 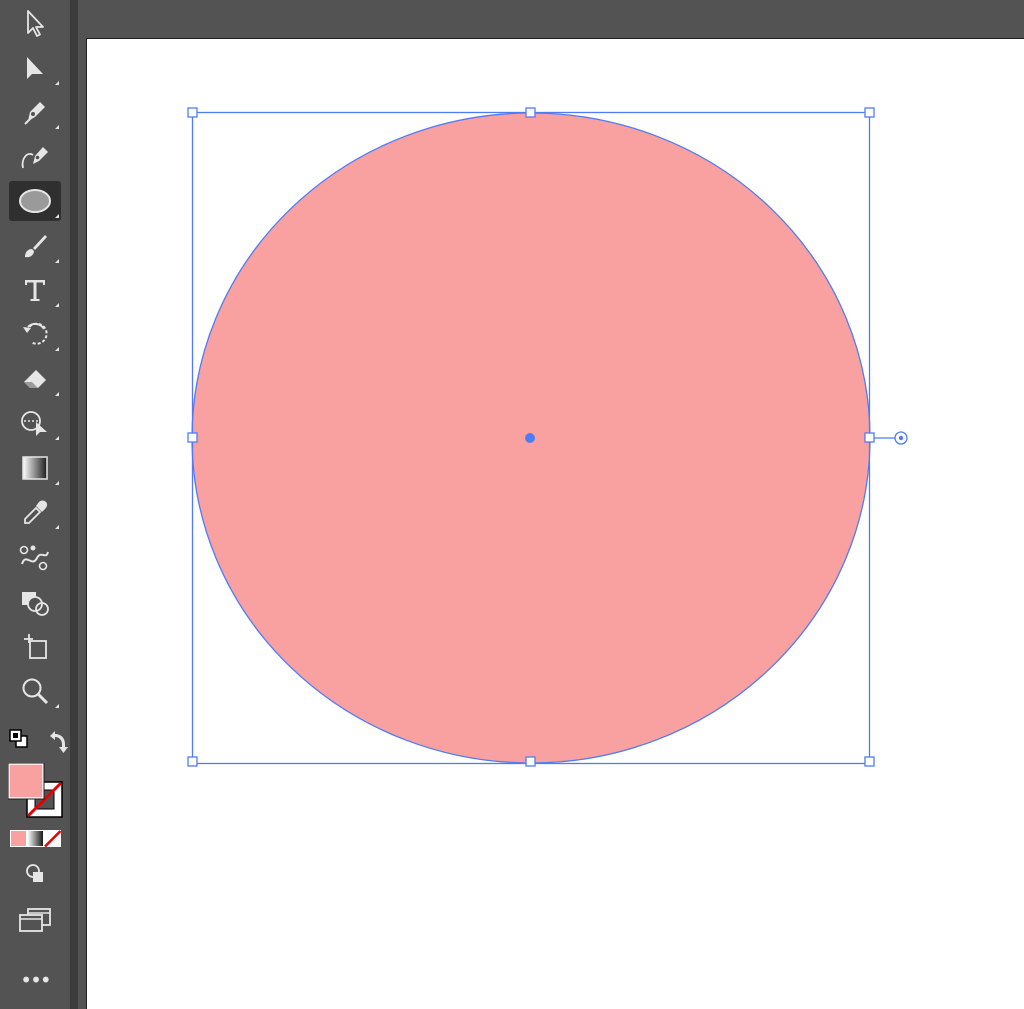 I want to click on tools-panel: •••, so click(x=35, y=504).